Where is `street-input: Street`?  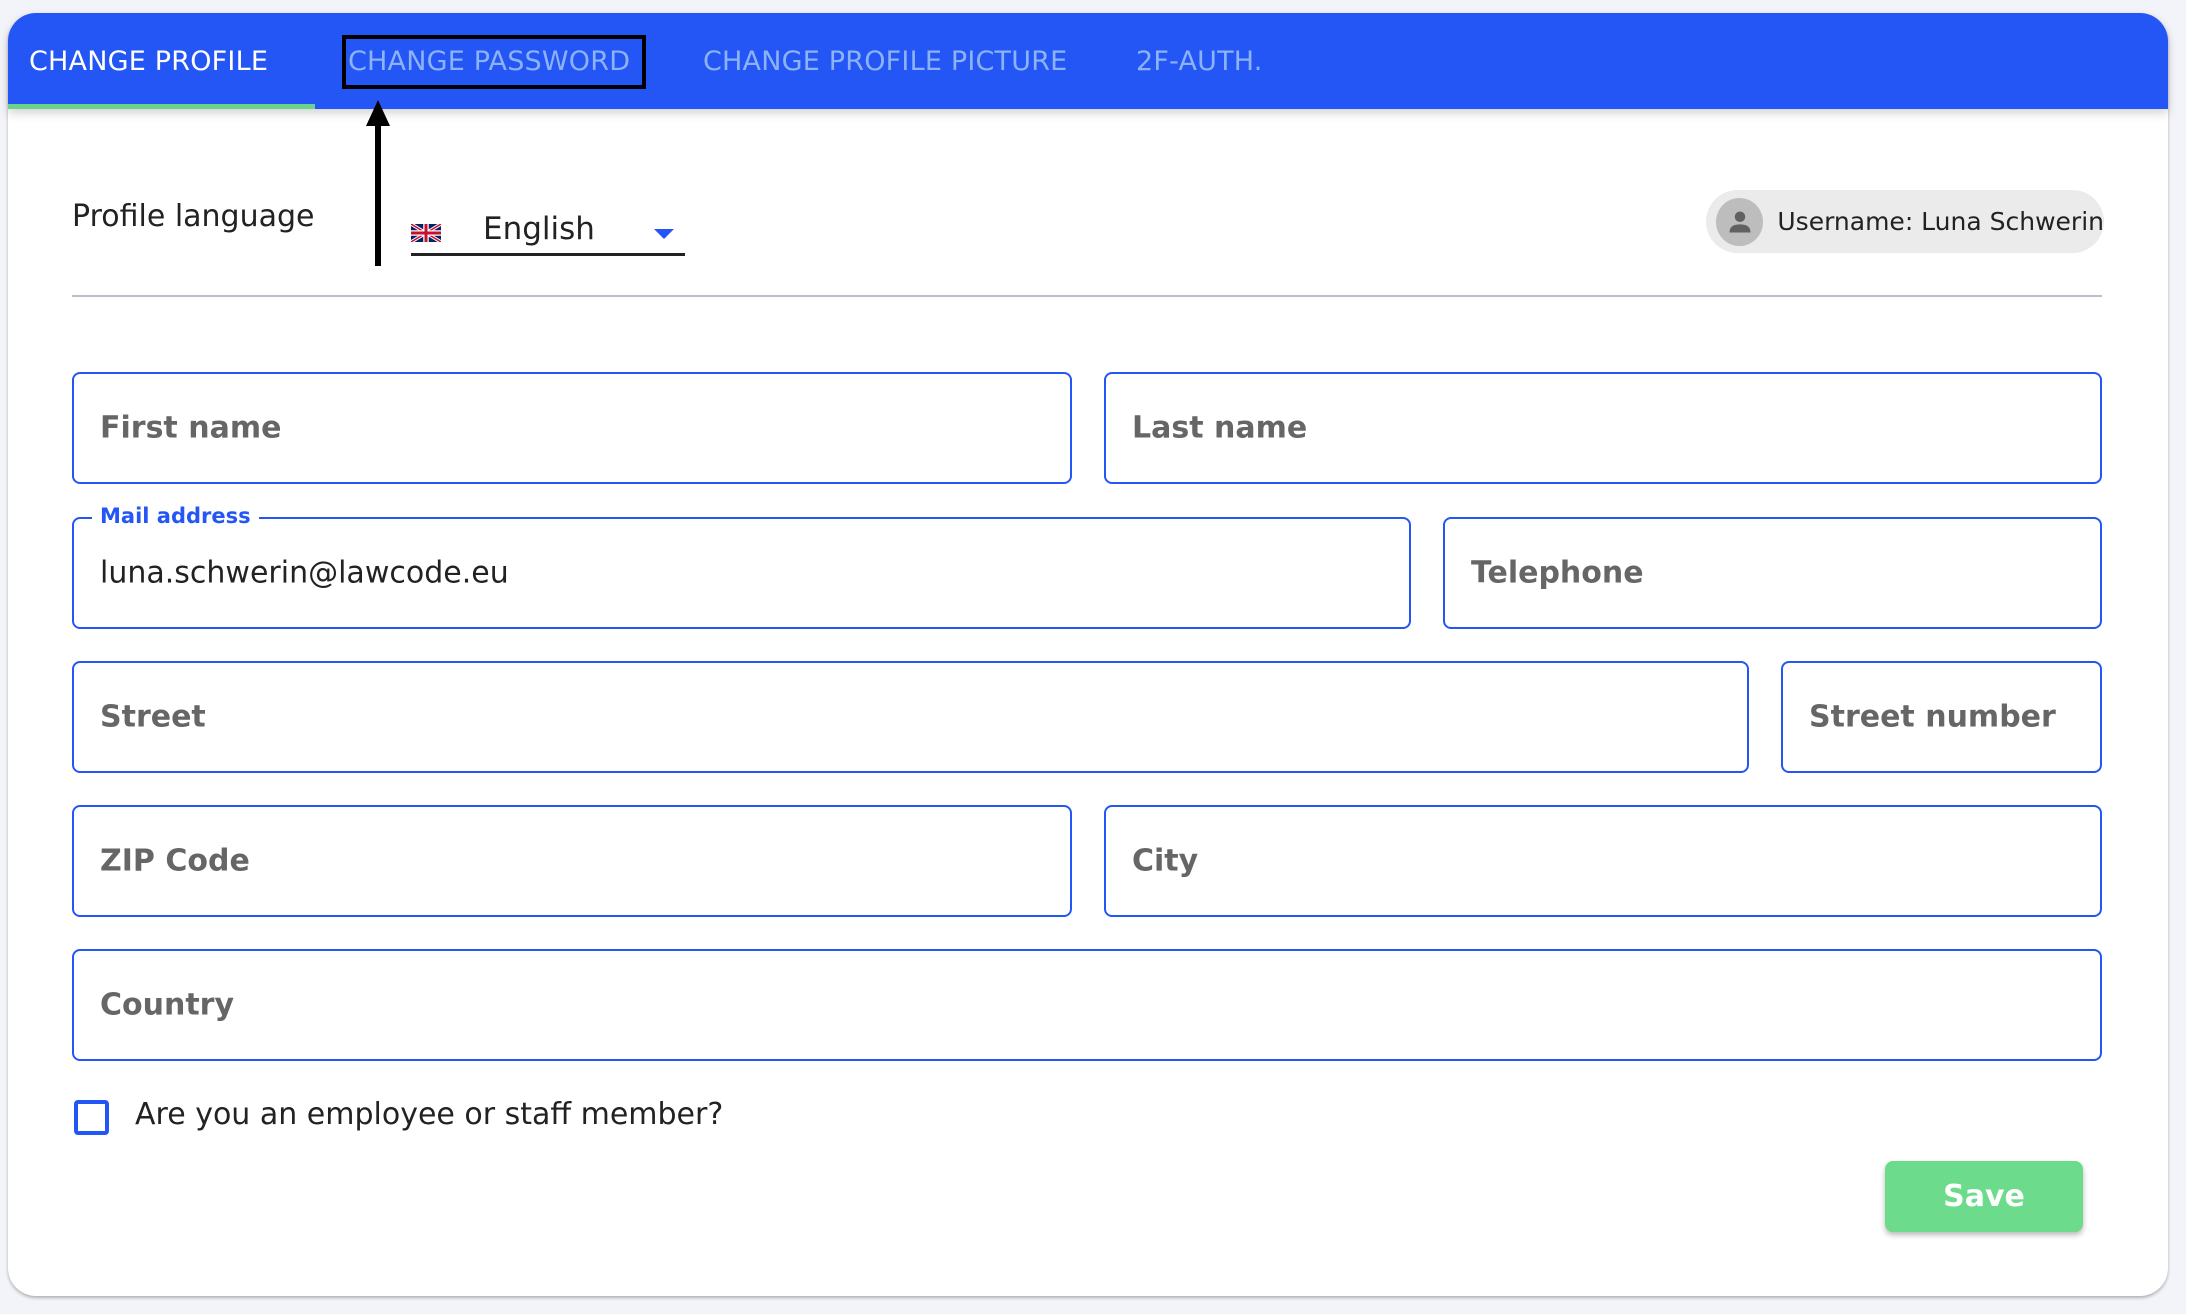 street-input: Street is located at coordinates (910, 717).